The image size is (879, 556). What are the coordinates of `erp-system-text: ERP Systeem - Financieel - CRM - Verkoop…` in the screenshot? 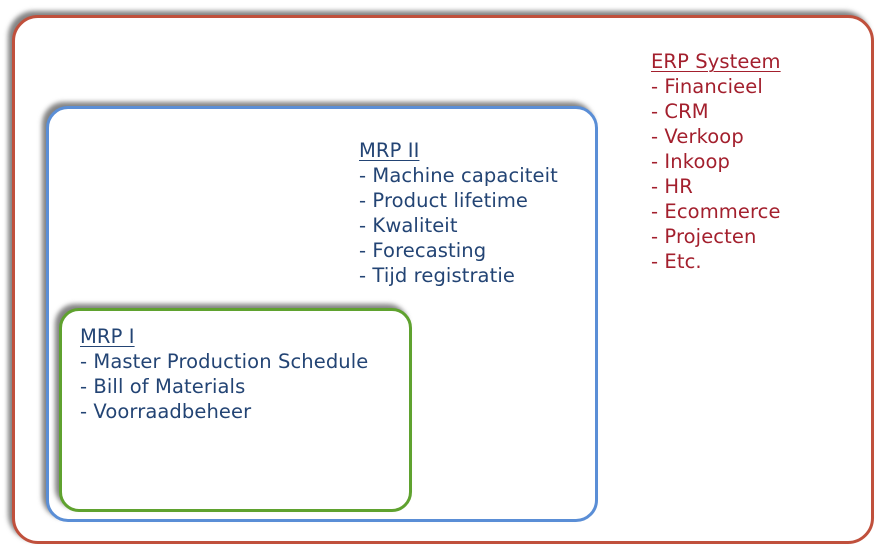 It's located at (716, 161).